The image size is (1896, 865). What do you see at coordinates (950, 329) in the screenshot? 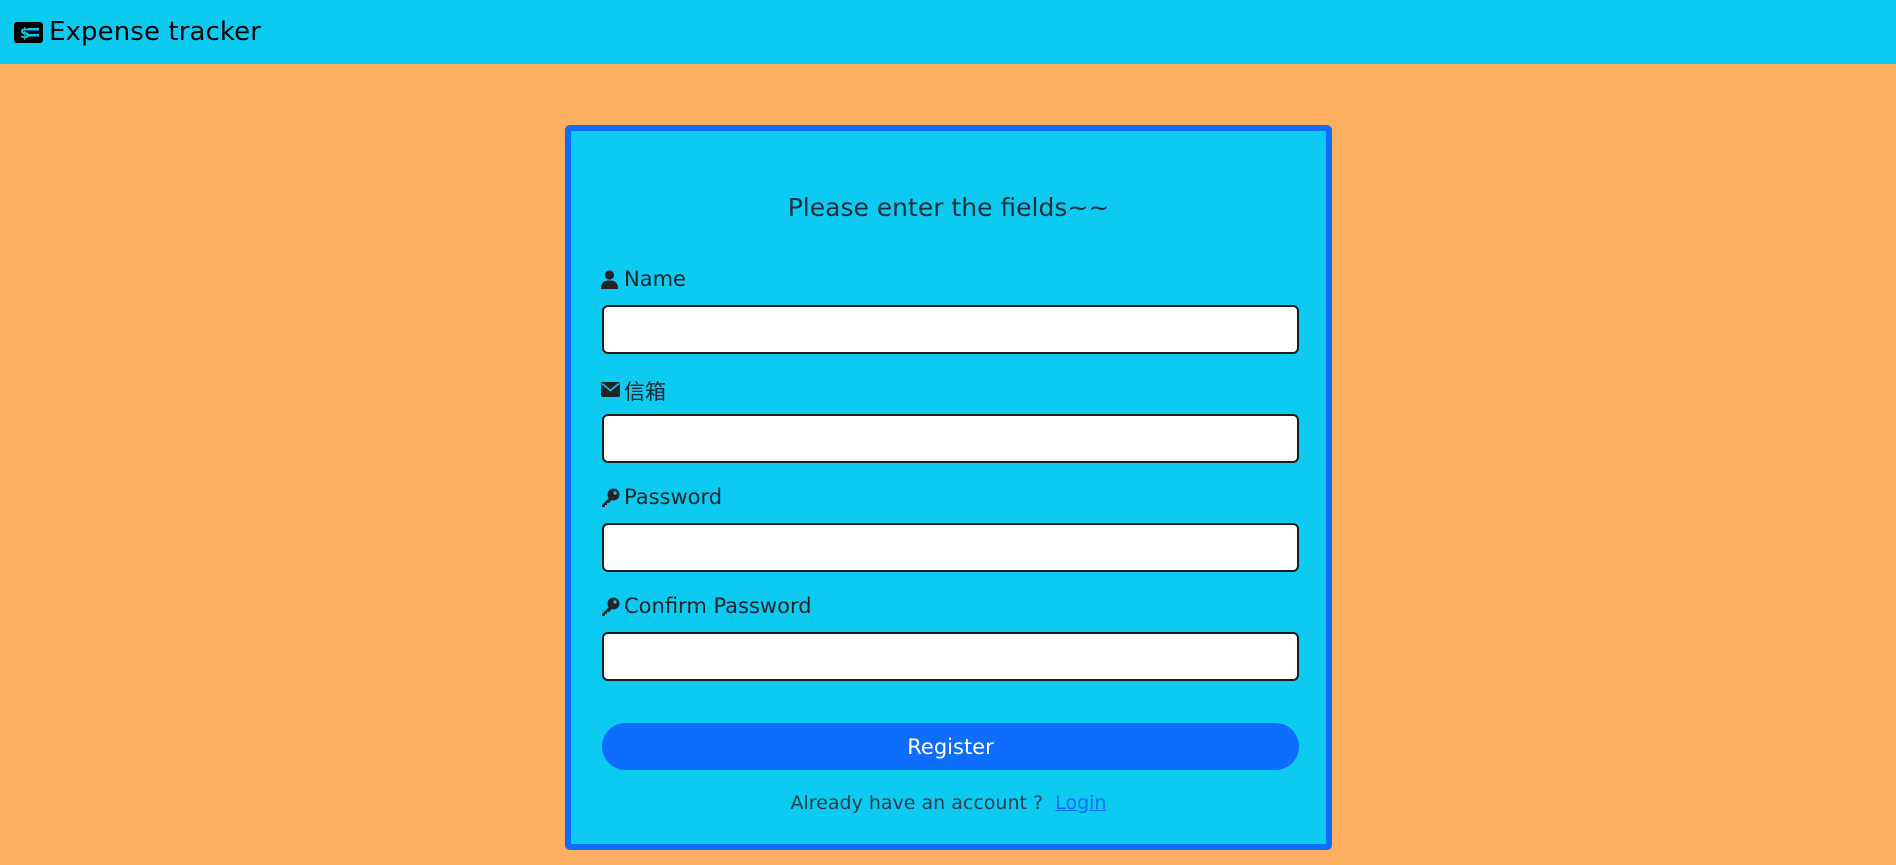
I see `name-input` at bounding box center [950, 329].